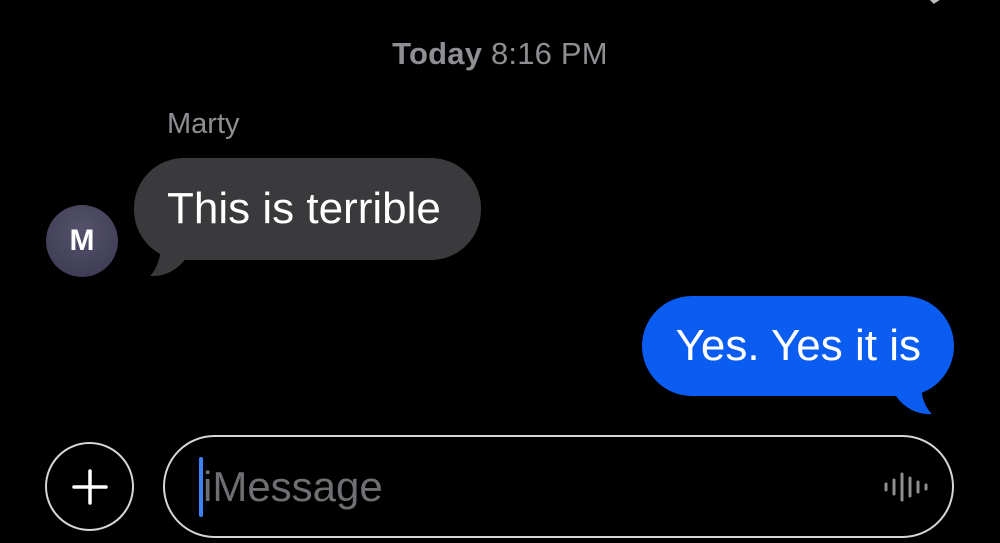  What do you see at coordinates (201, 487) in the screenshot?
I see `text-caret` at bounding box center [201, 487].